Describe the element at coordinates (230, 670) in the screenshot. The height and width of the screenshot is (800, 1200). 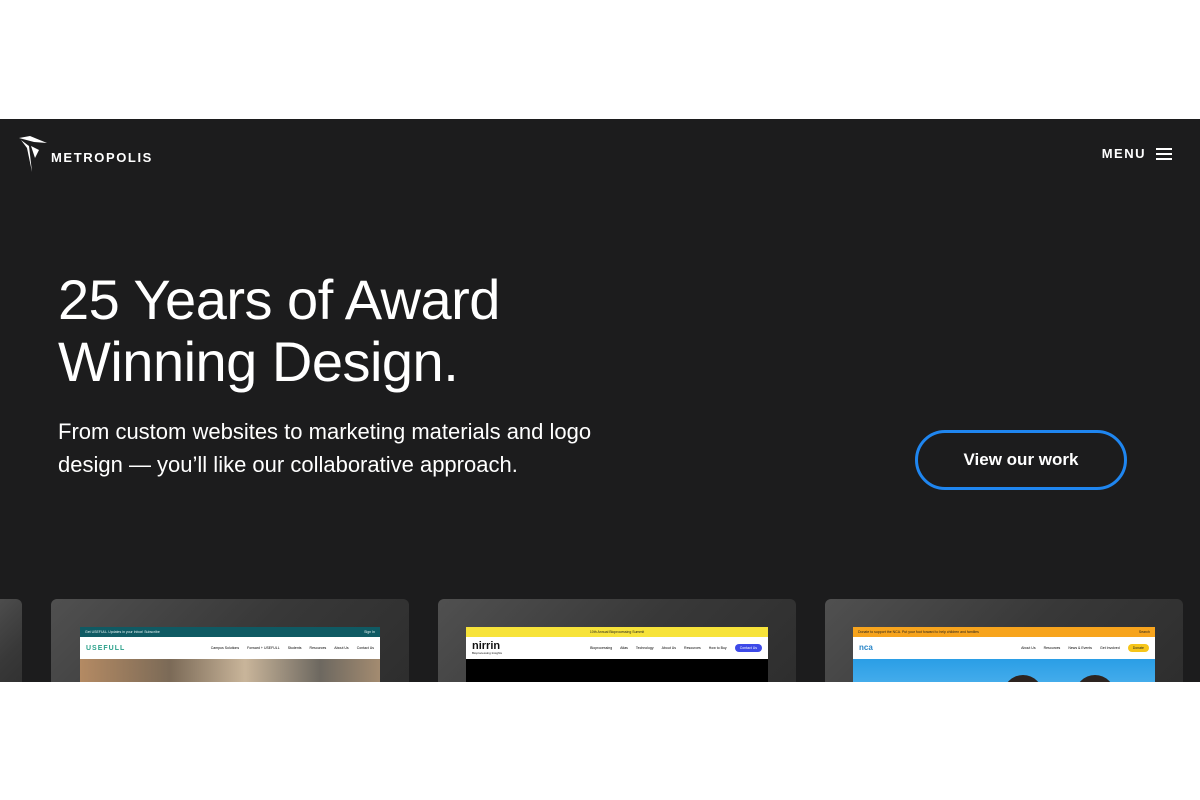
I see `usefull-hero-image` at that location.